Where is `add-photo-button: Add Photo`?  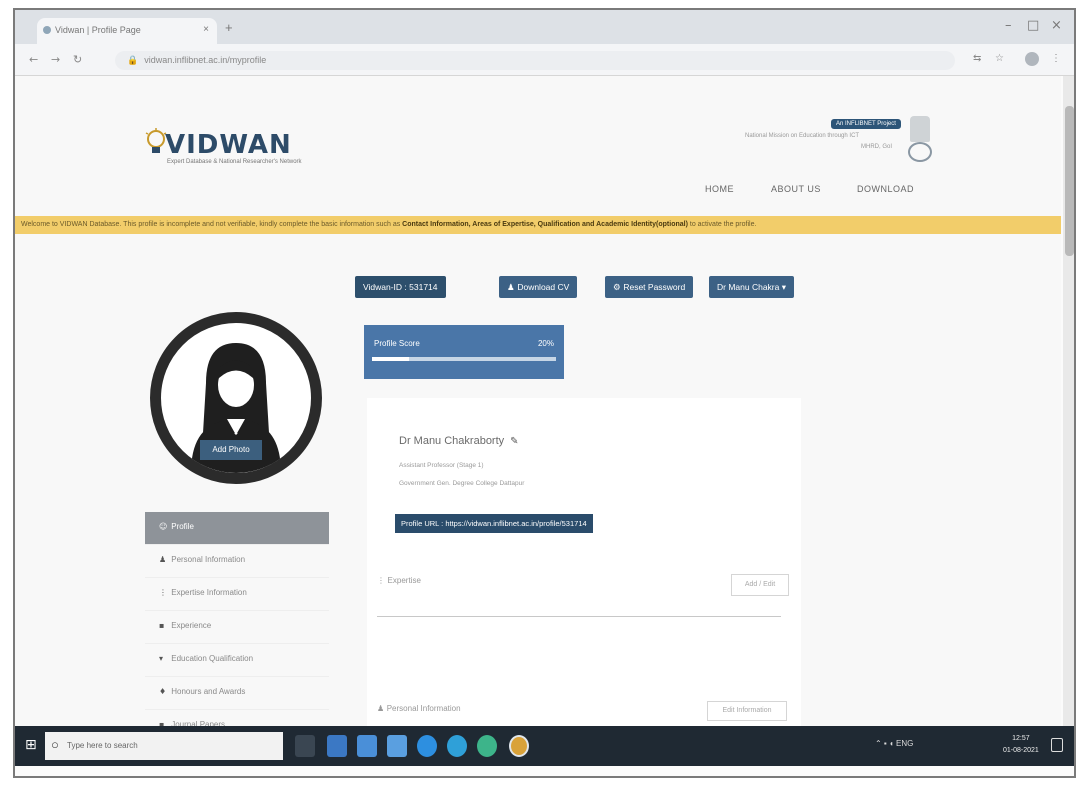 add-photo-button: Add Photo is located at coordinates (231, 450).